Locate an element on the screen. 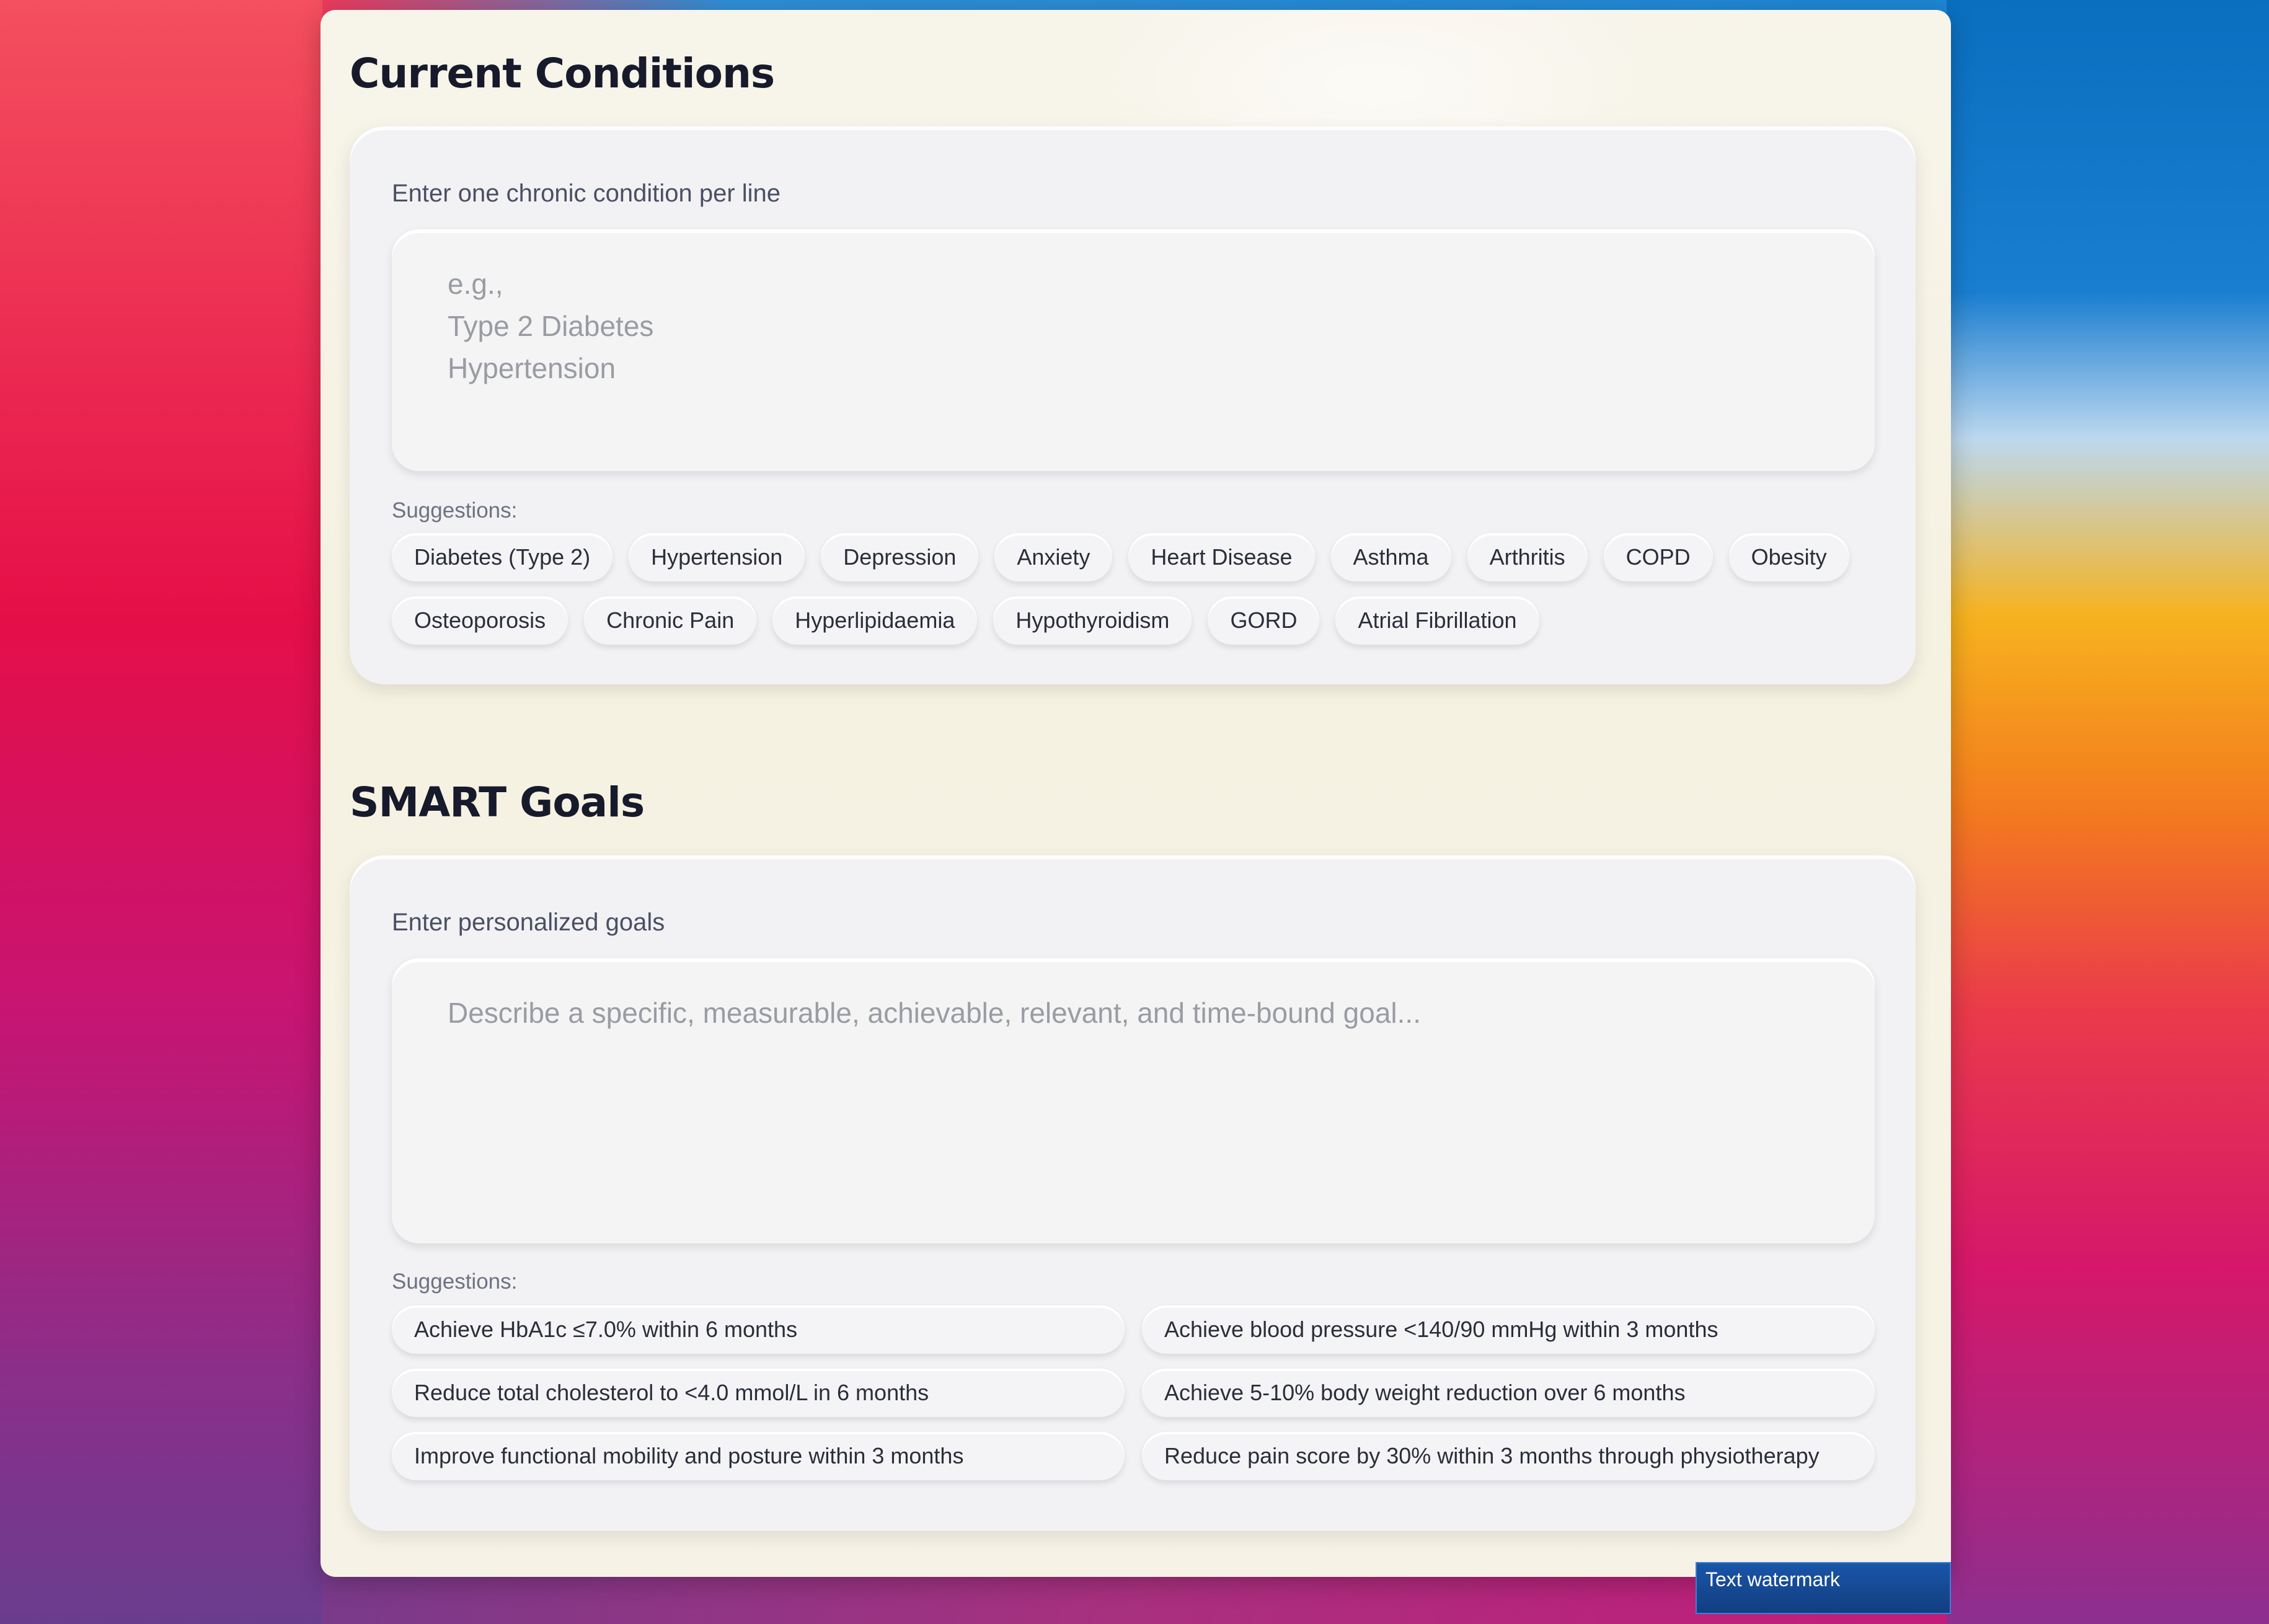 The height and width of the screenshot is (1624, 2269). condition-suggestion-chip: Depression is located at coordinates (900, 557).